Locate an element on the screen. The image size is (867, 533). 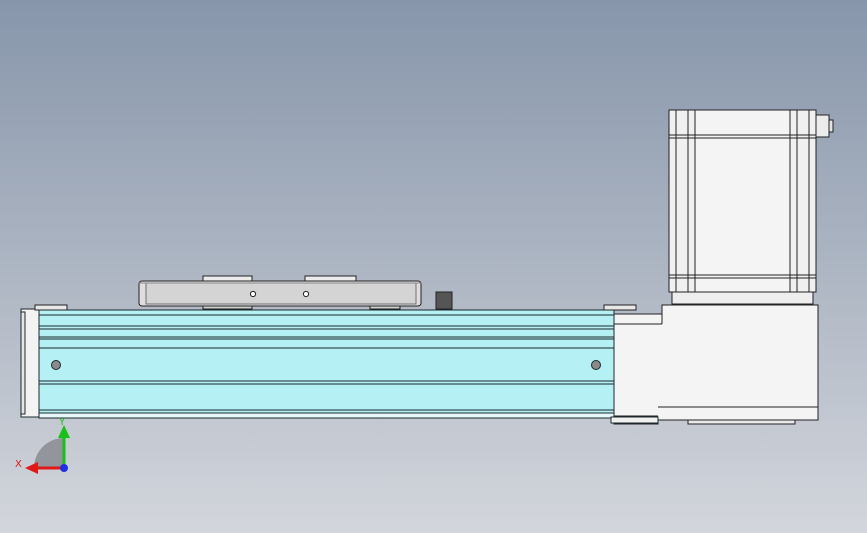
z-axis-origin is located at coordinates (64, 468).